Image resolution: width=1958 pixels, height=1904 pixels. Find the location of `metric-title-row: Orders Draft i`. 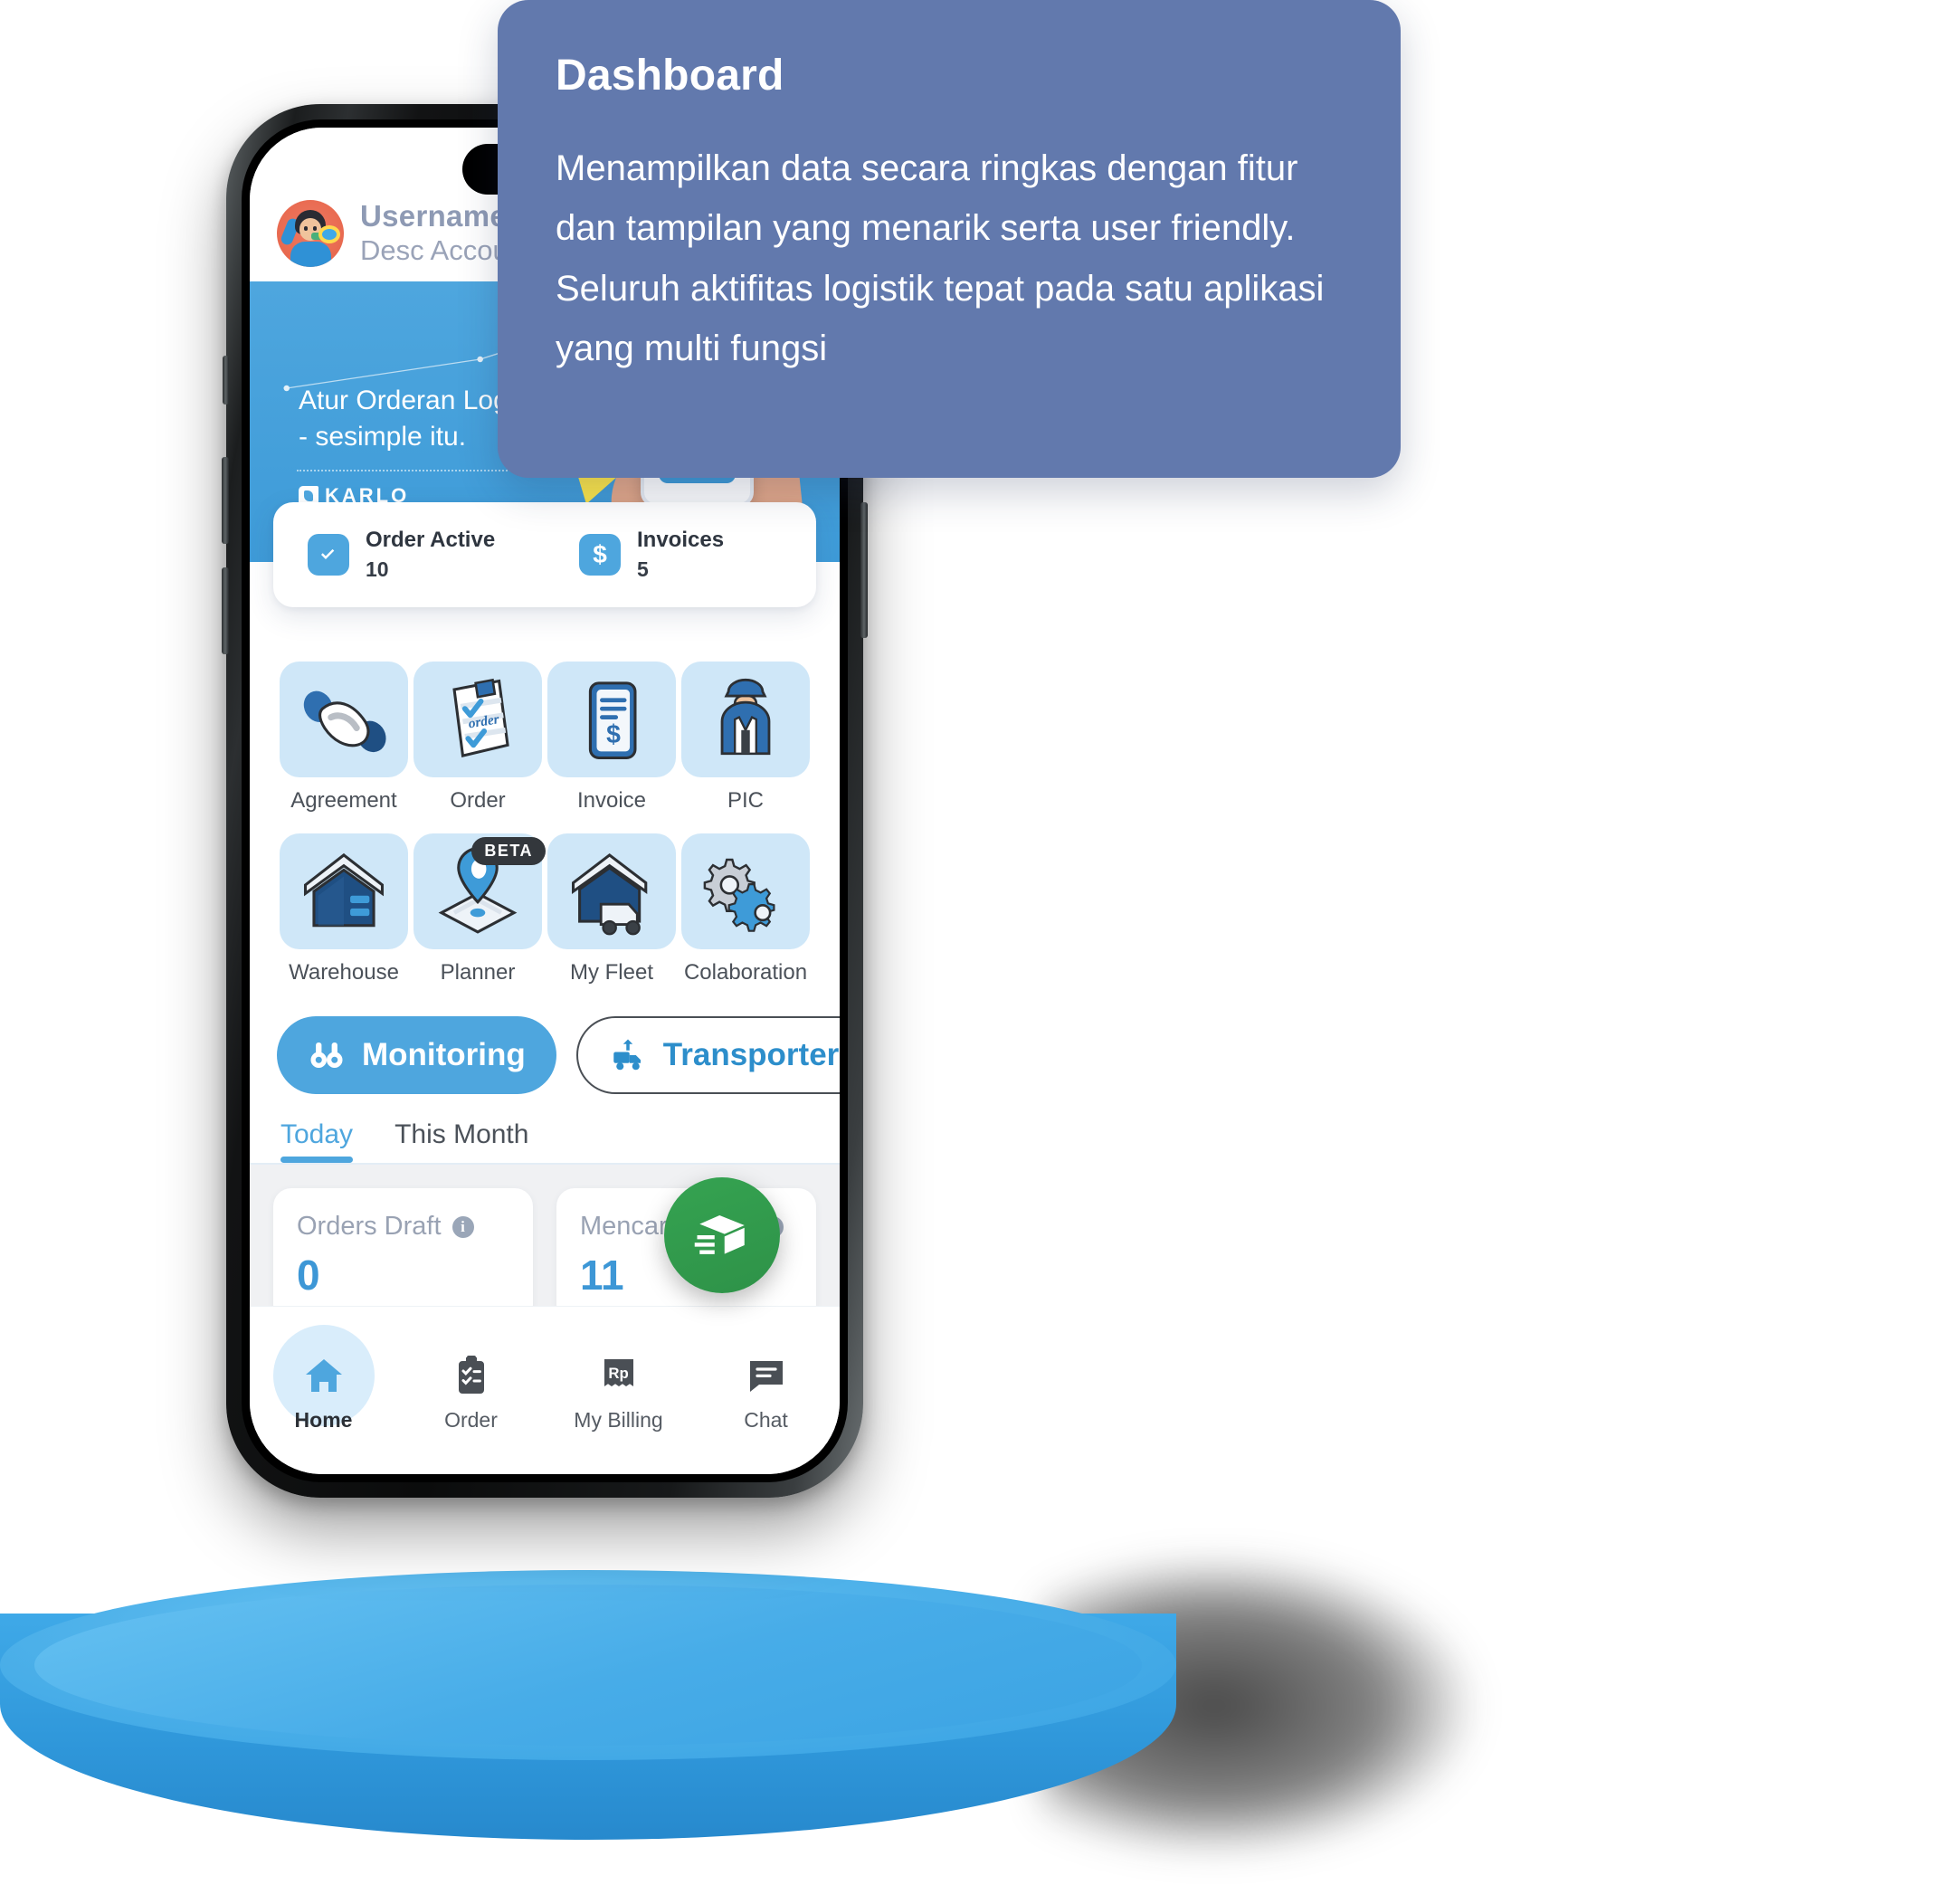

metric-title-row: Orders Draft i is located at coordinates (403, 1227).